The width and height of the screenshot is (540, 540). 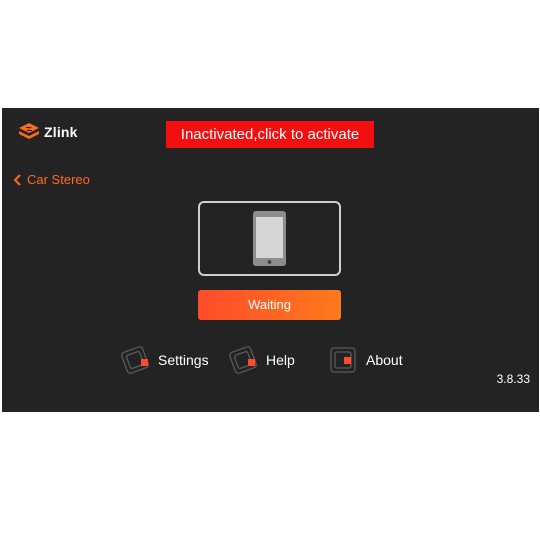 I want to click on zlink-logo-icon, so click(x=29, y=131).